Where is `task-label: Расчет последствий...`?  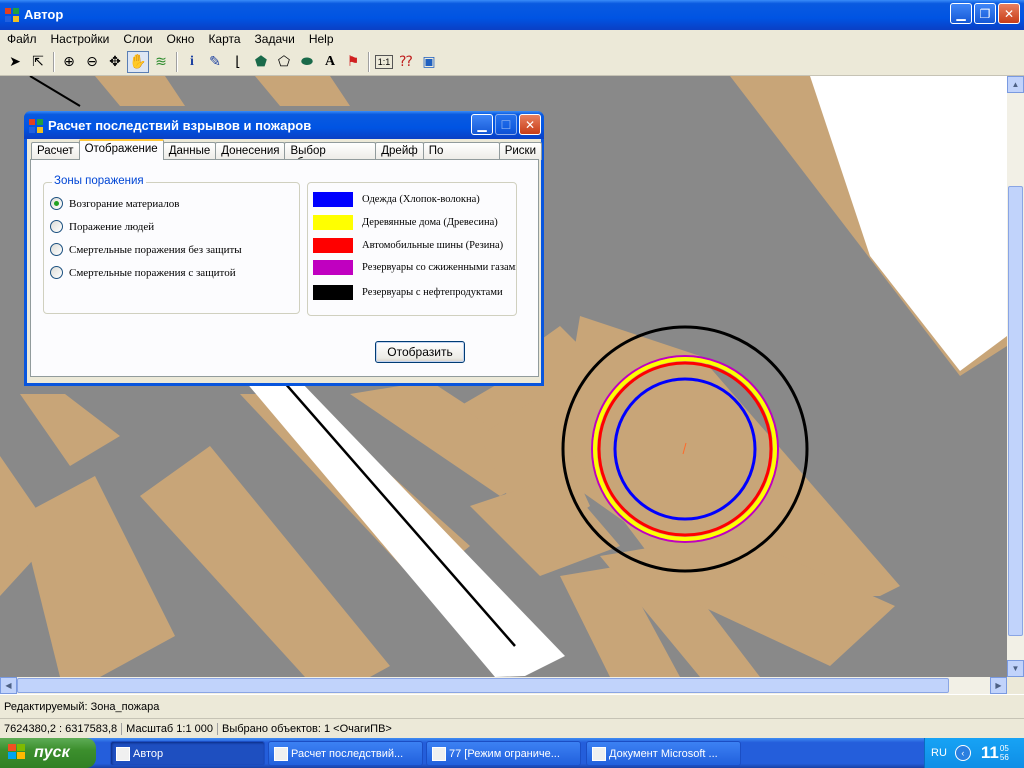
task-label: Расчет последствий... is located at coordinates (347, 753).